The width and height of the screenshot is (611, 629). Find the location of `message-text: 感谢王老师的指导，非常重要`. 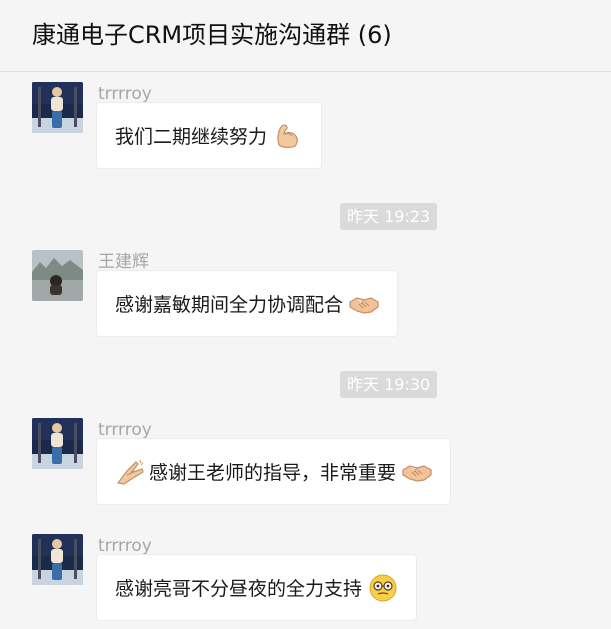

message-text: 感谢王老师的指导，非常重要 is located at coordinates (273, 473).